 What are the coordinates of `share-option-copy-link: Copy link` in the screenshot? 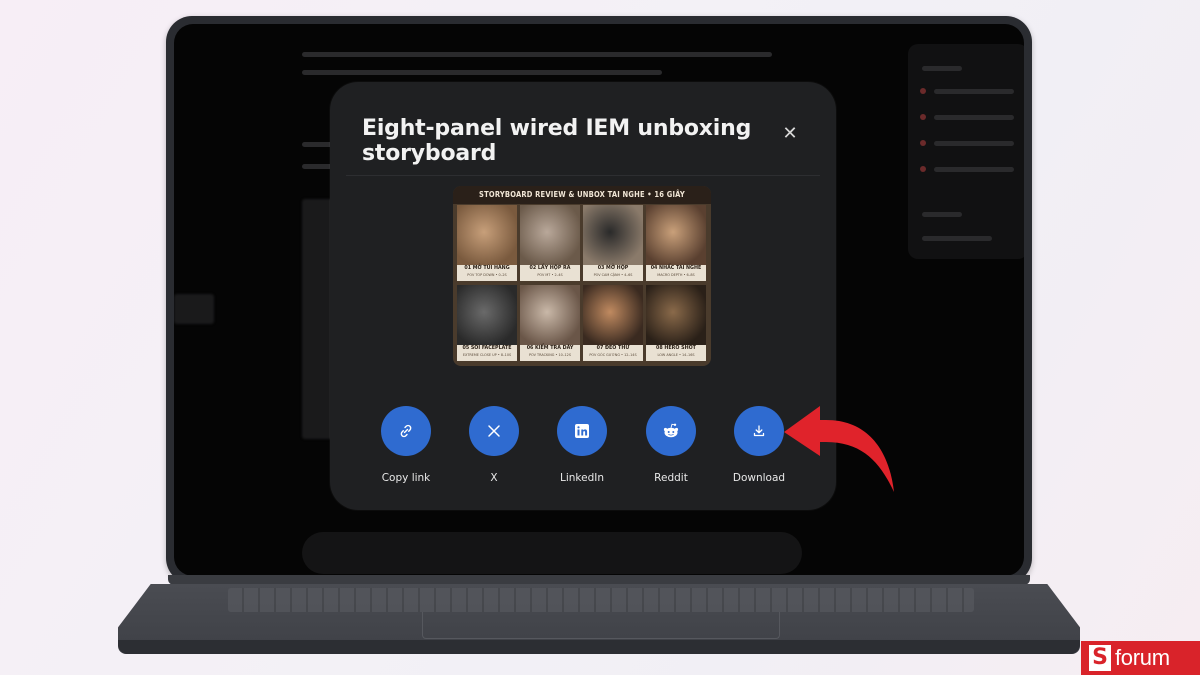 It's located at (406, 445).